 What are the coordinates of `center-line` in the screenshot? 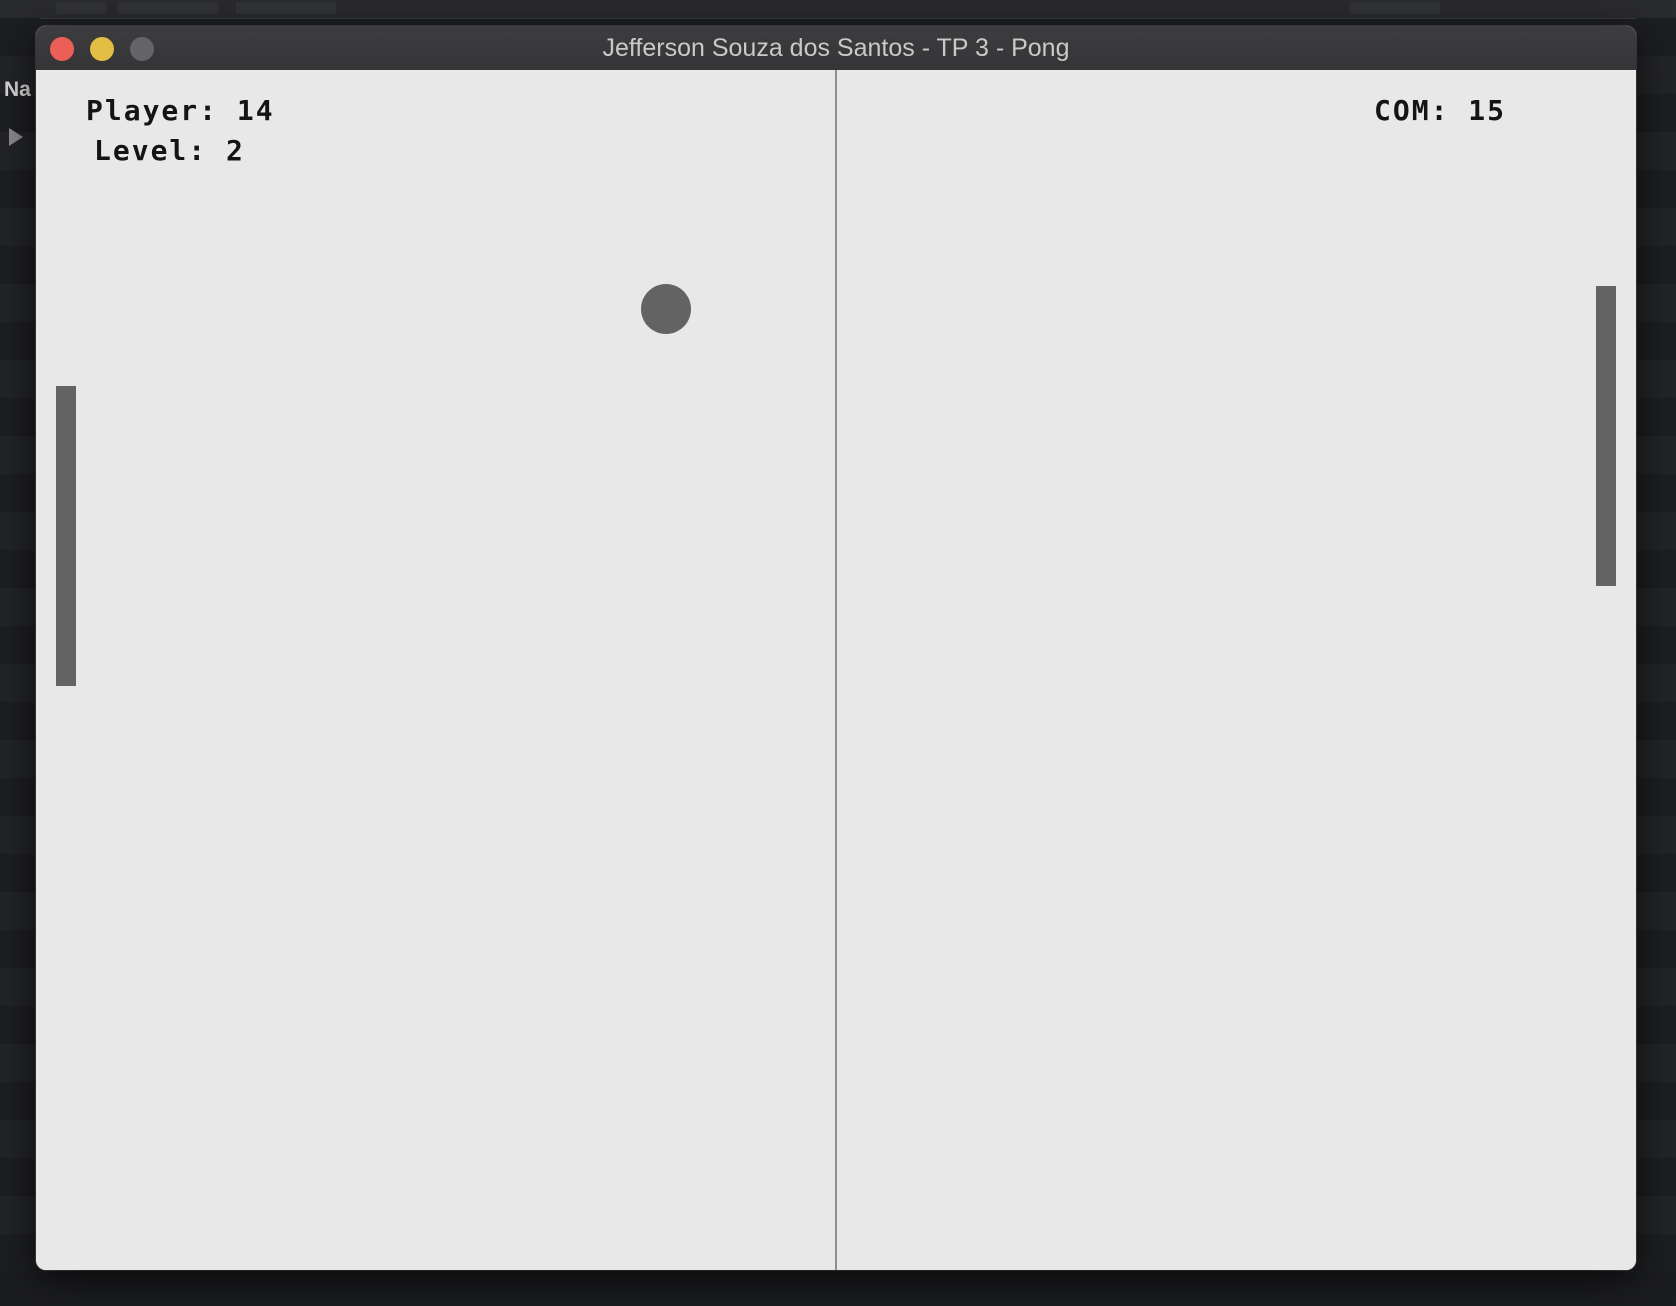 It's located at (836, 670).